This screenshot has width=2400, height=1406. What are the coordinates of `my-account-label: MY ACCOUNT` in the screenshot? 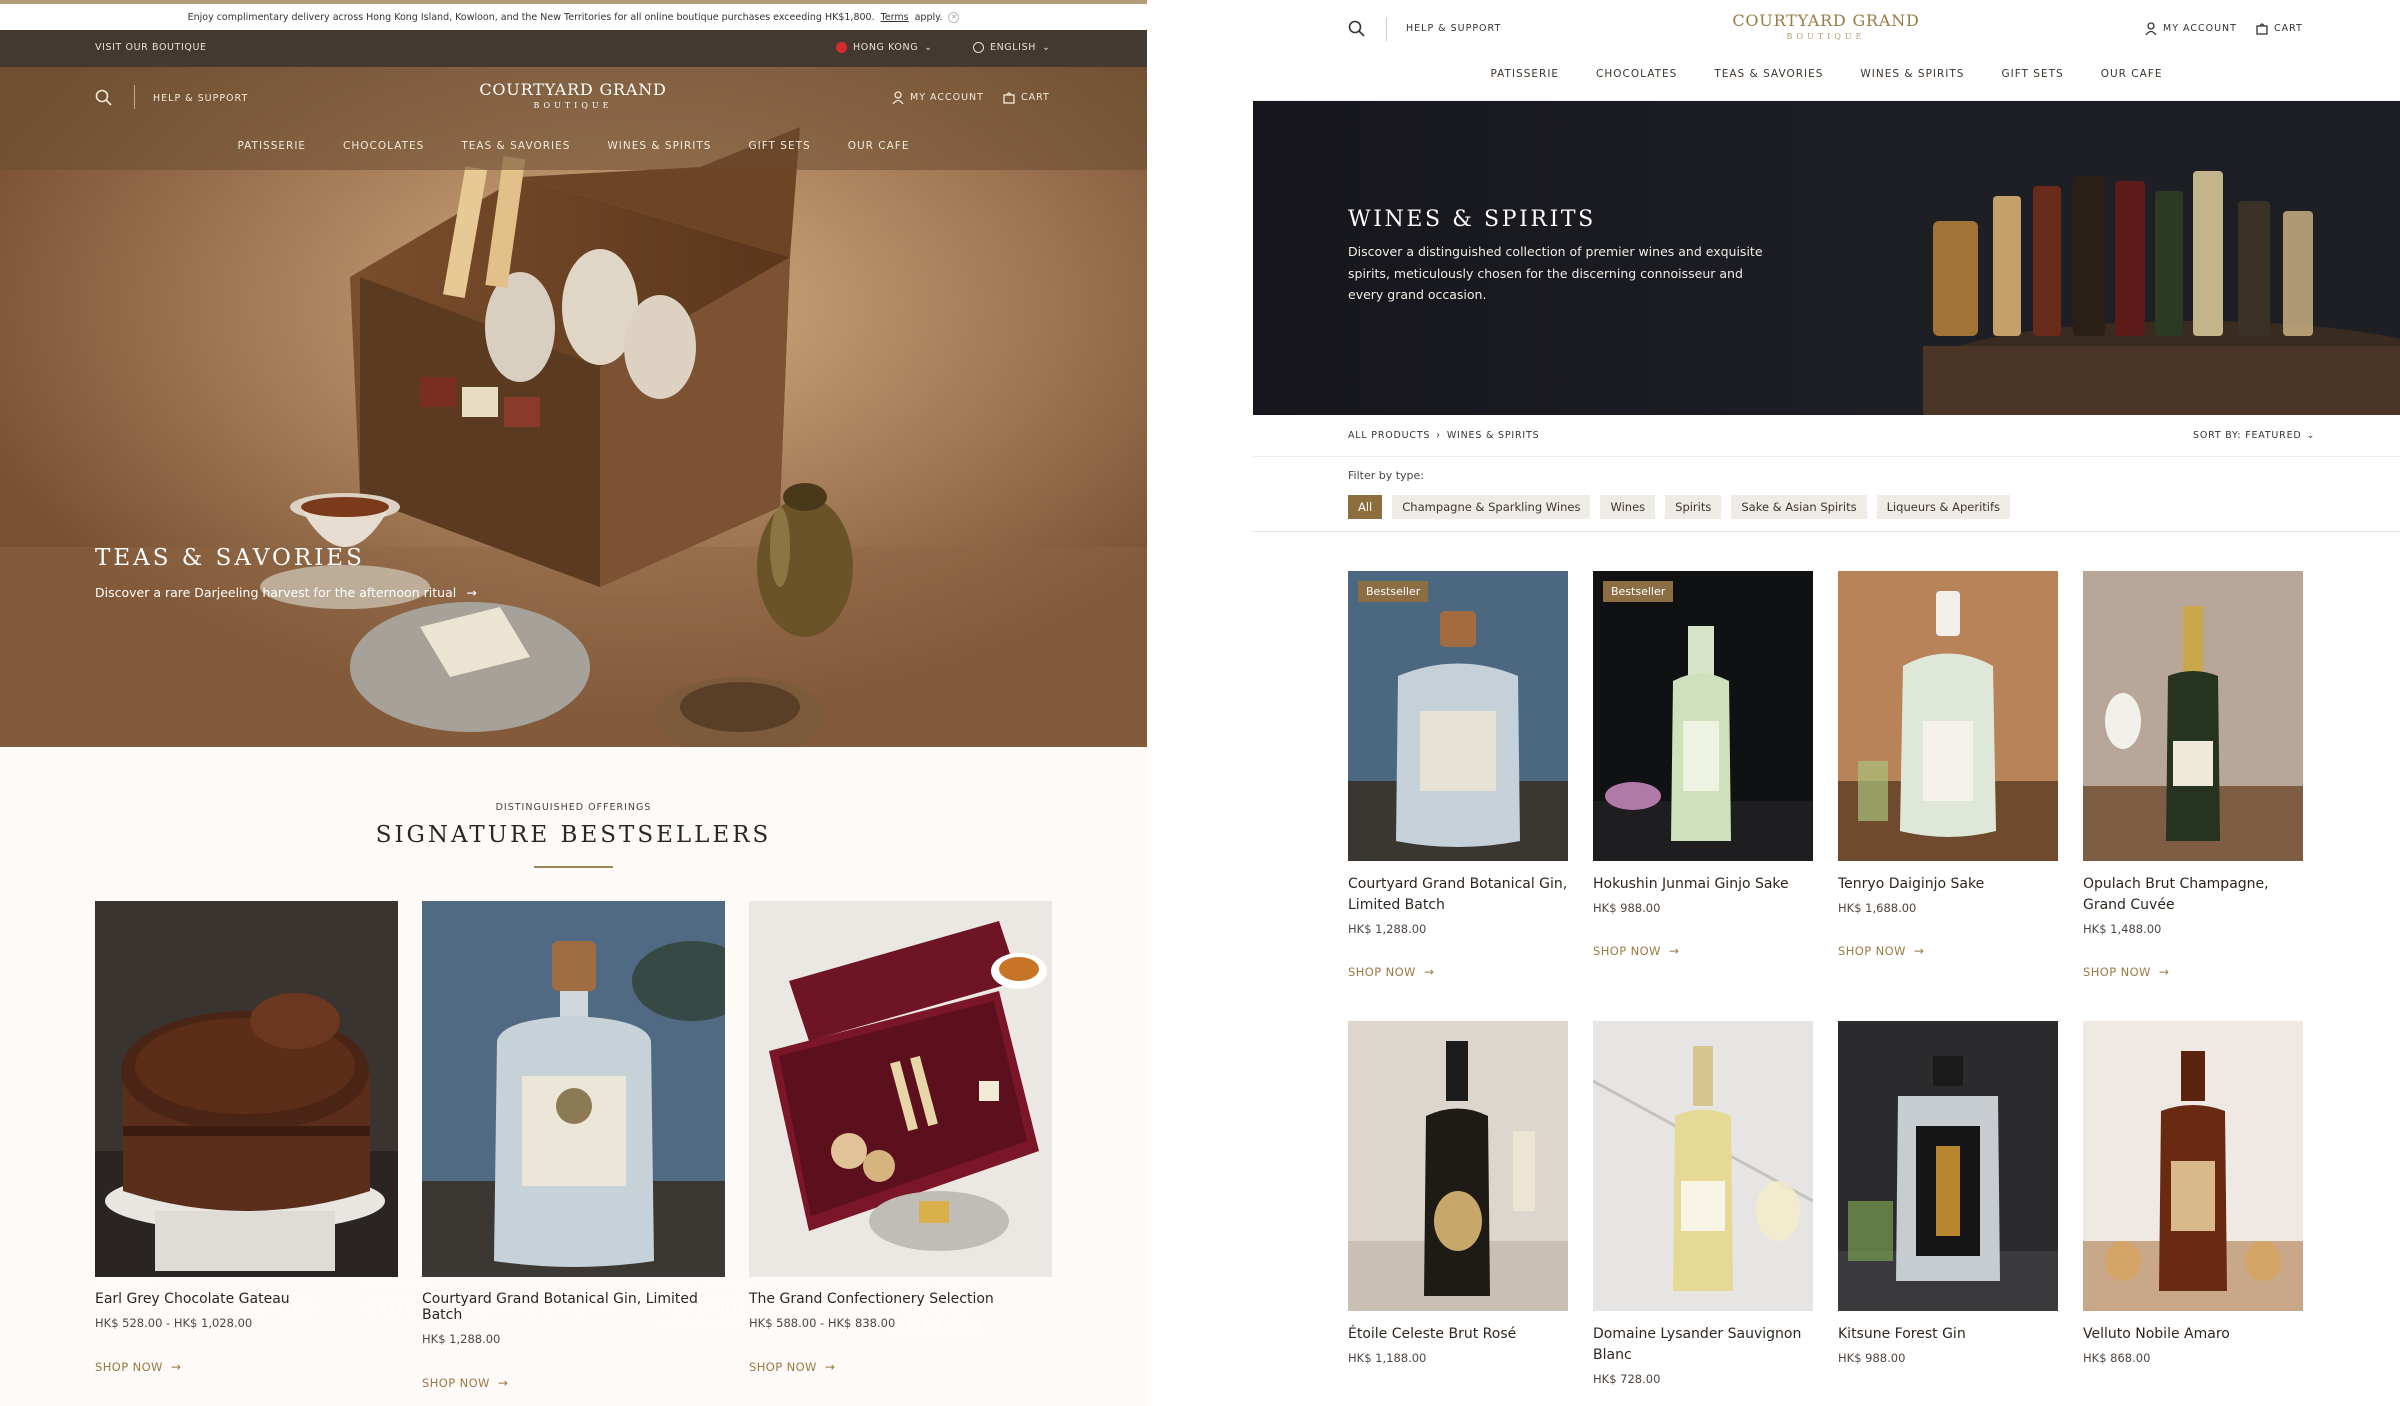 It's located at (2200, 28).